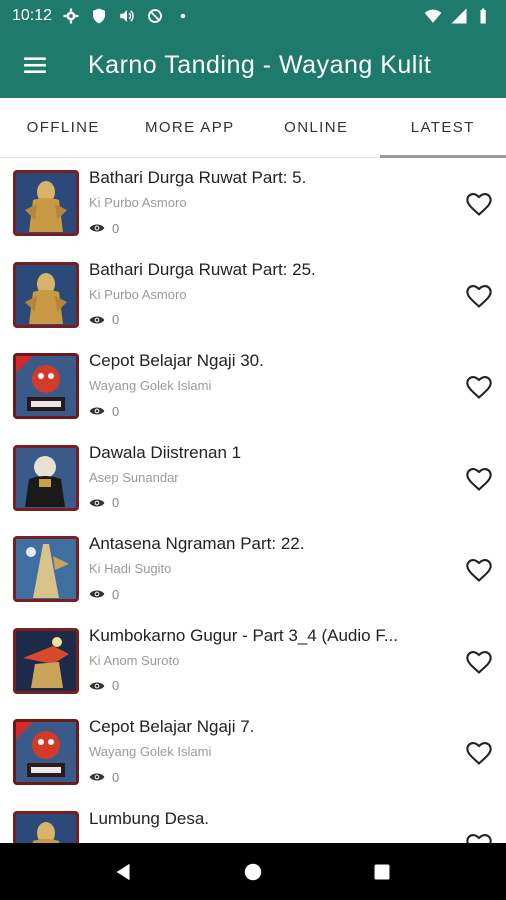 The width and height of the screenshot is (506, 900). I want to click on status-time: 10:12, so click(32, 15).